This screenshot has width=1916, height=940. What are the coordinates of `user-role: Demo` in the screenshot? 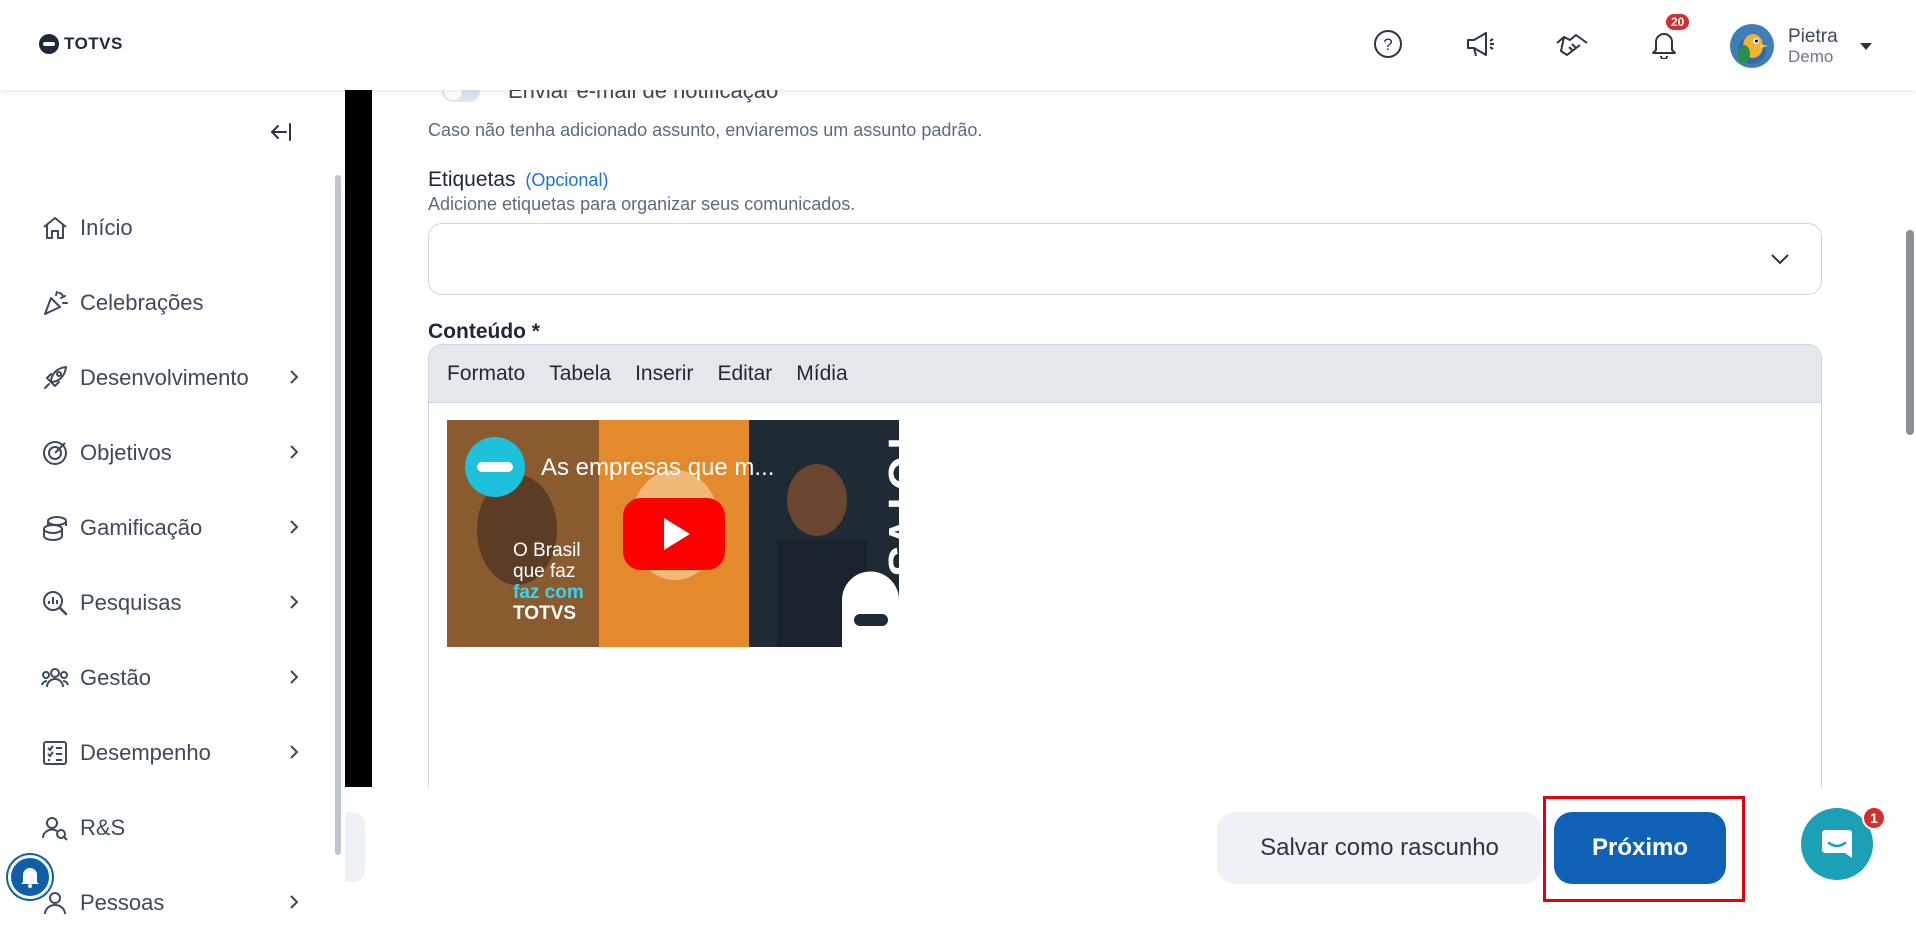 It's located at (1811, 56).